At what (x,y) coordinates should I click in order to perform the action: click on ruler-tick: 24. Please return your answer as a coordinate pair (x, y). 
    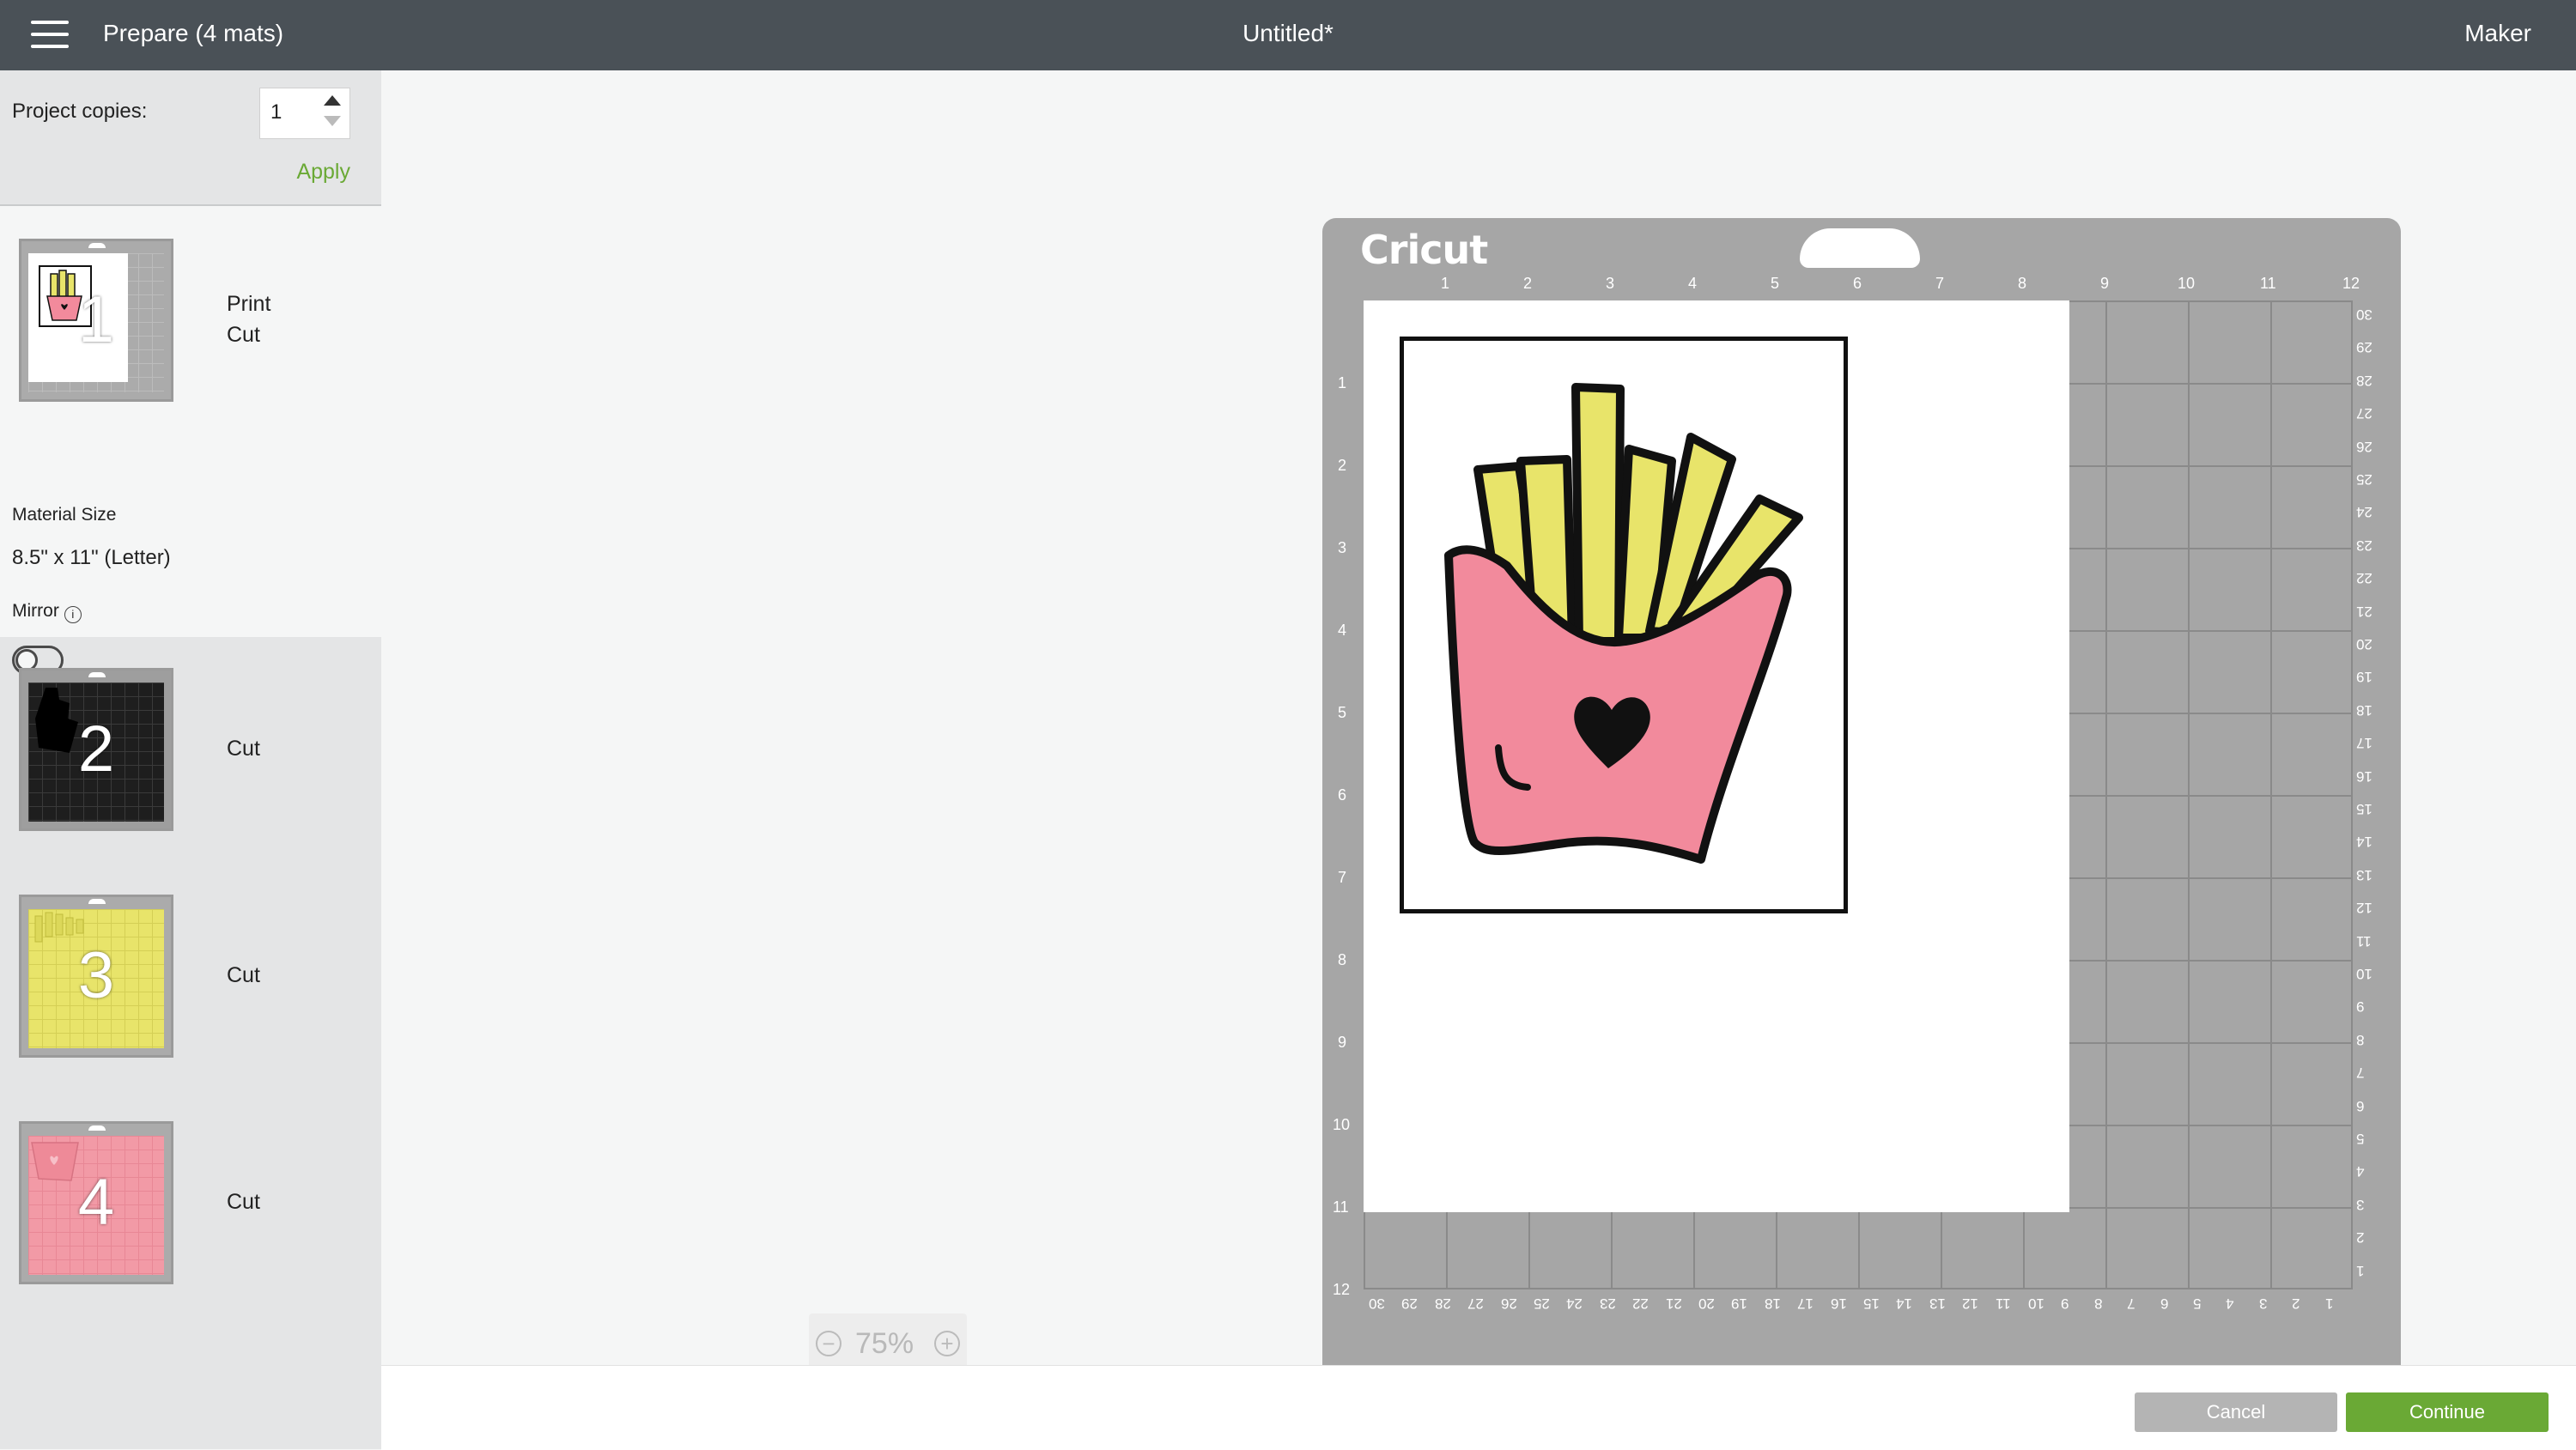
    Looking at the image, I should click on (1575, 1303).